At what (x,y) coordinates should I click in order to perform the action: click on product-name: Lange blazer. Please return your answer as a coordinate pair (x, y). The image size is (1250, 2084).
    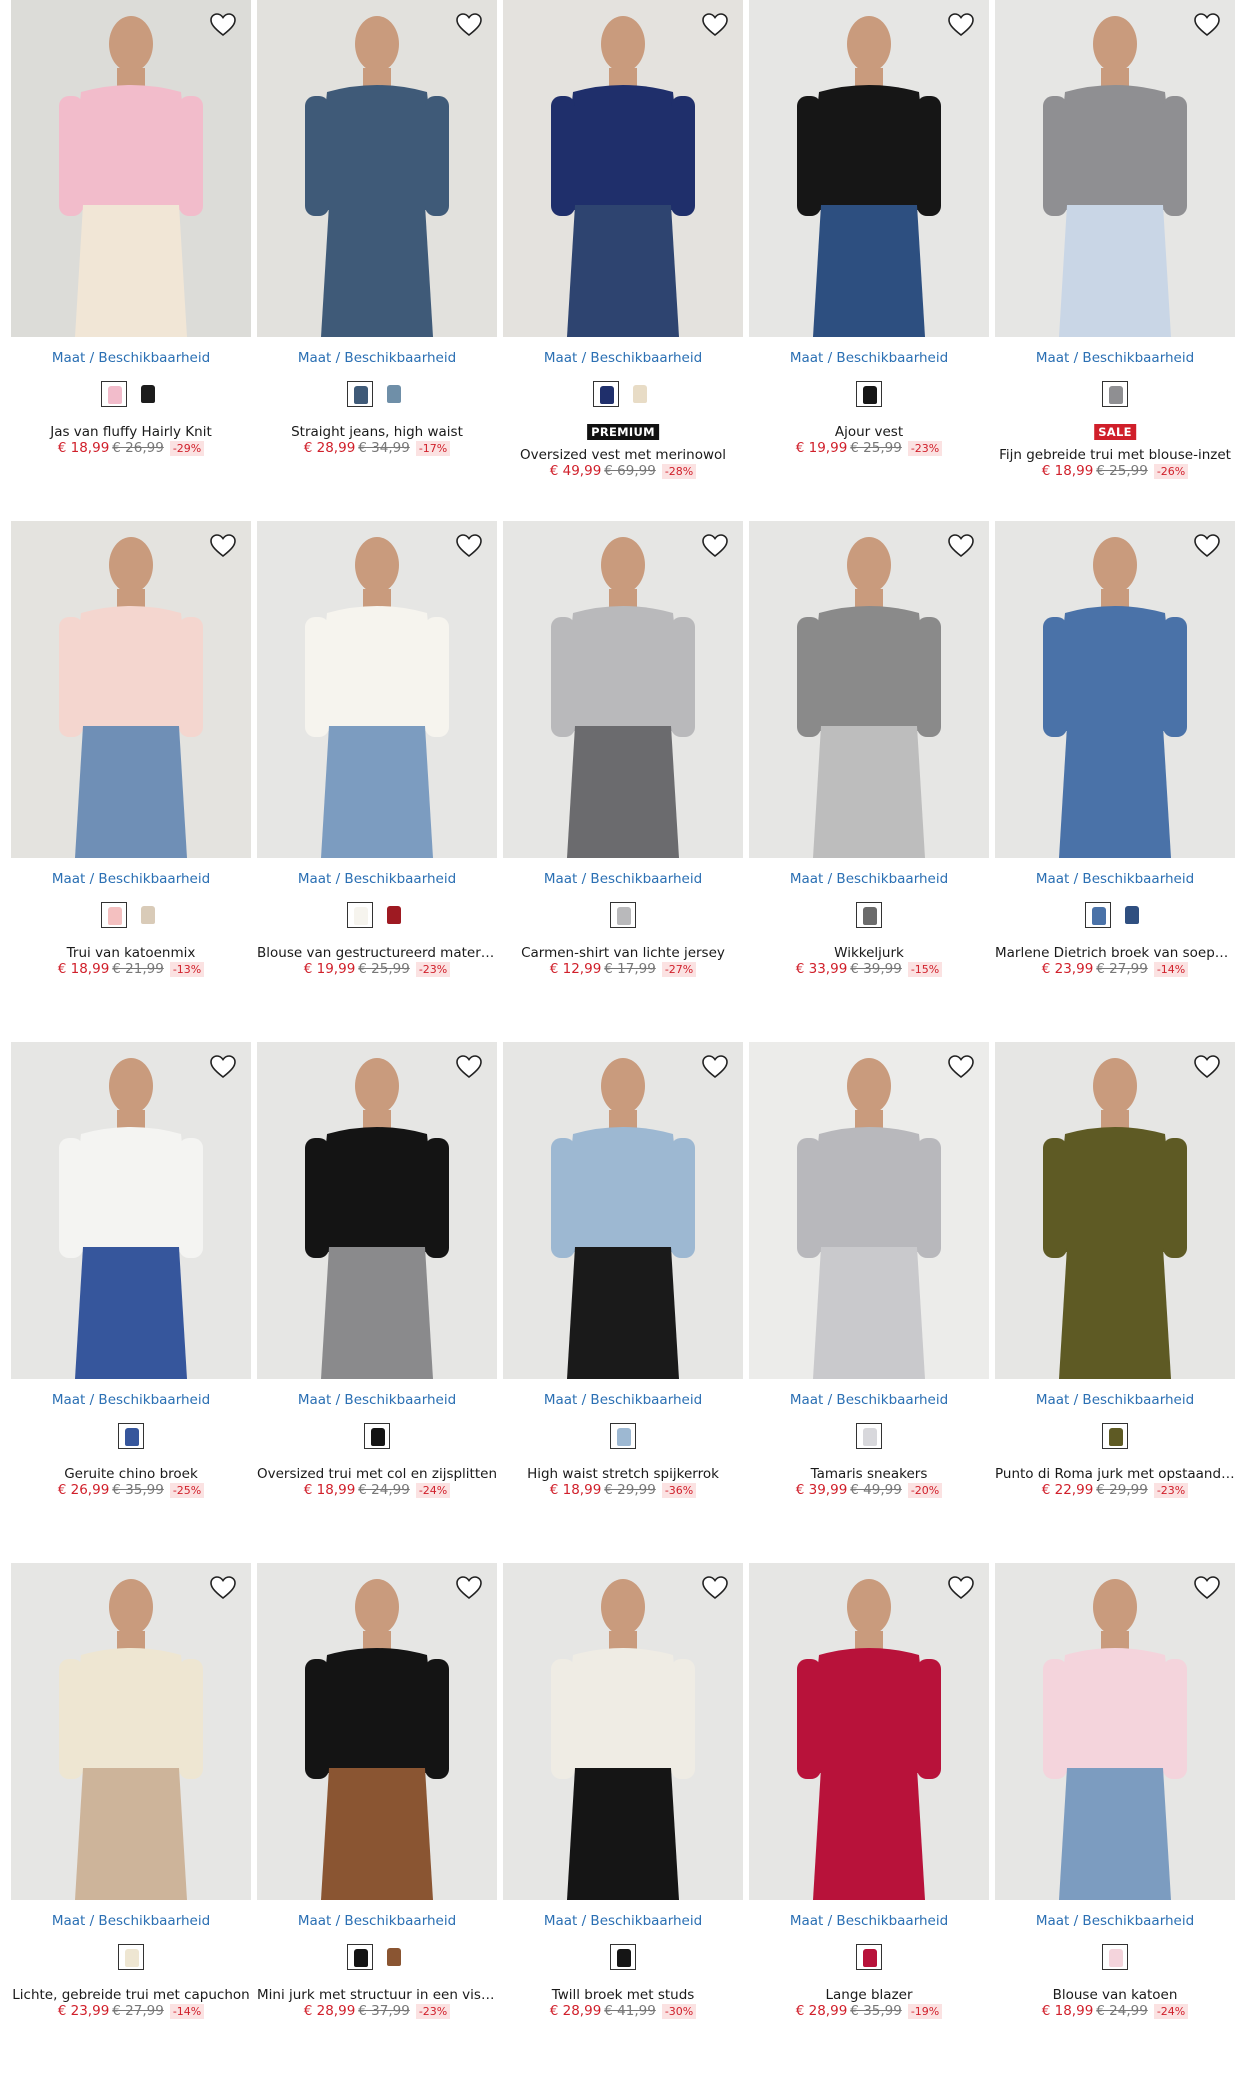
    Looking at the image, I should click on (869, 1995).